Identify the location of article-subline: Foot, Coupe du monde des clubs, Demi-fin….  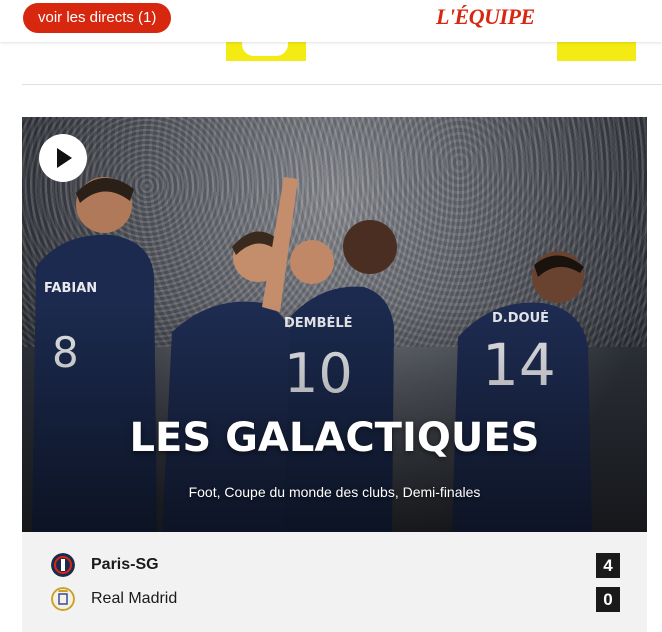
(334, 492).